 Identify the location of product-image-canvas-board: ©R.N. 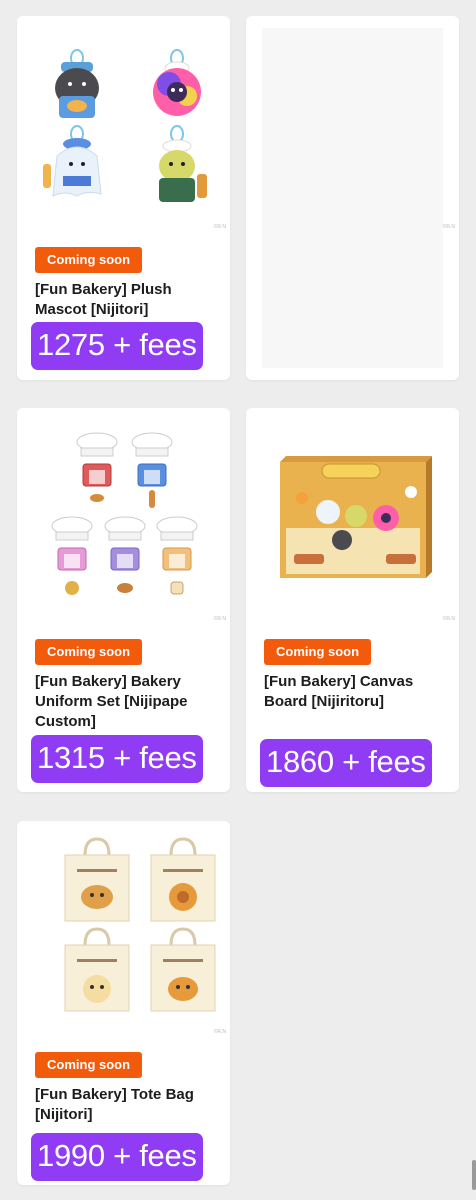
(352, 523).